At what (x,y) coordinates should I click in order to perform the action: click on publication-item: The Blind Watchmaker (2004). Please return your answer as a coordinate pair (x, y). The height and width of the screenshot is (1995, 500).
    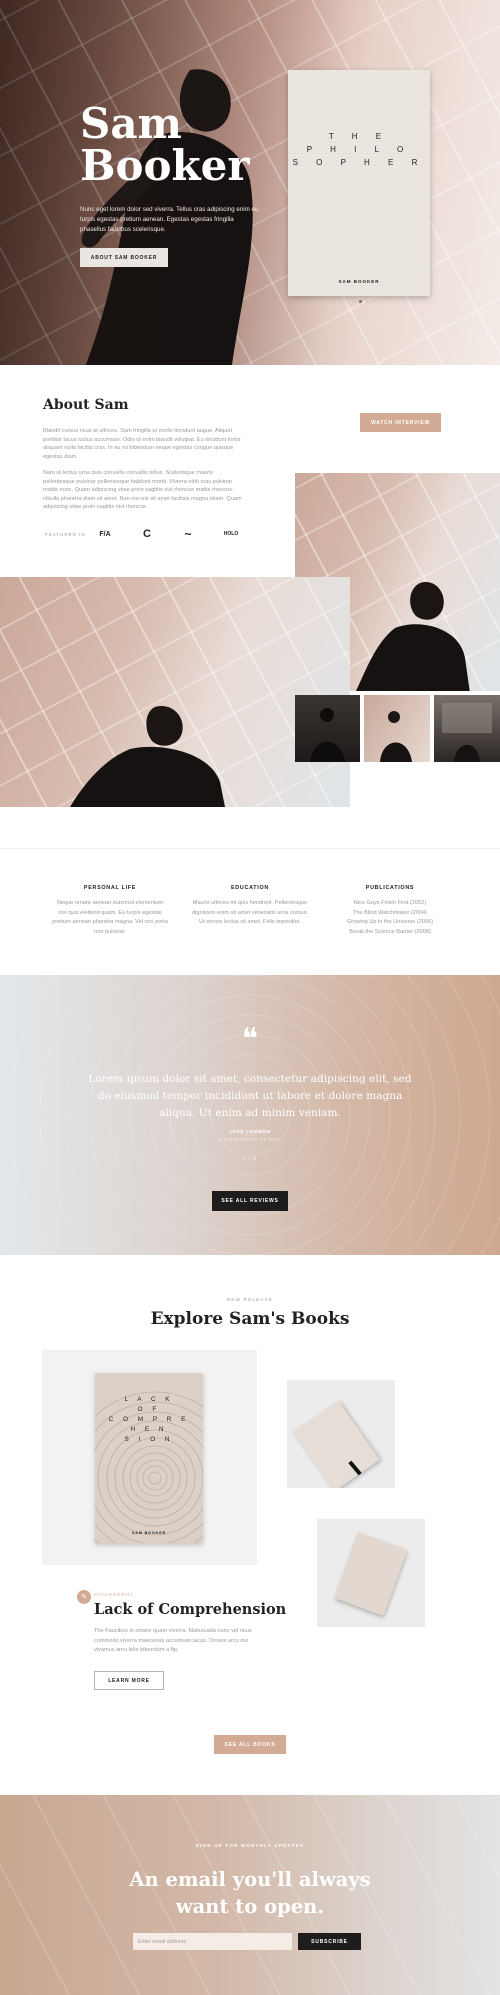
    Looking at the image, I should click on (390, 912).